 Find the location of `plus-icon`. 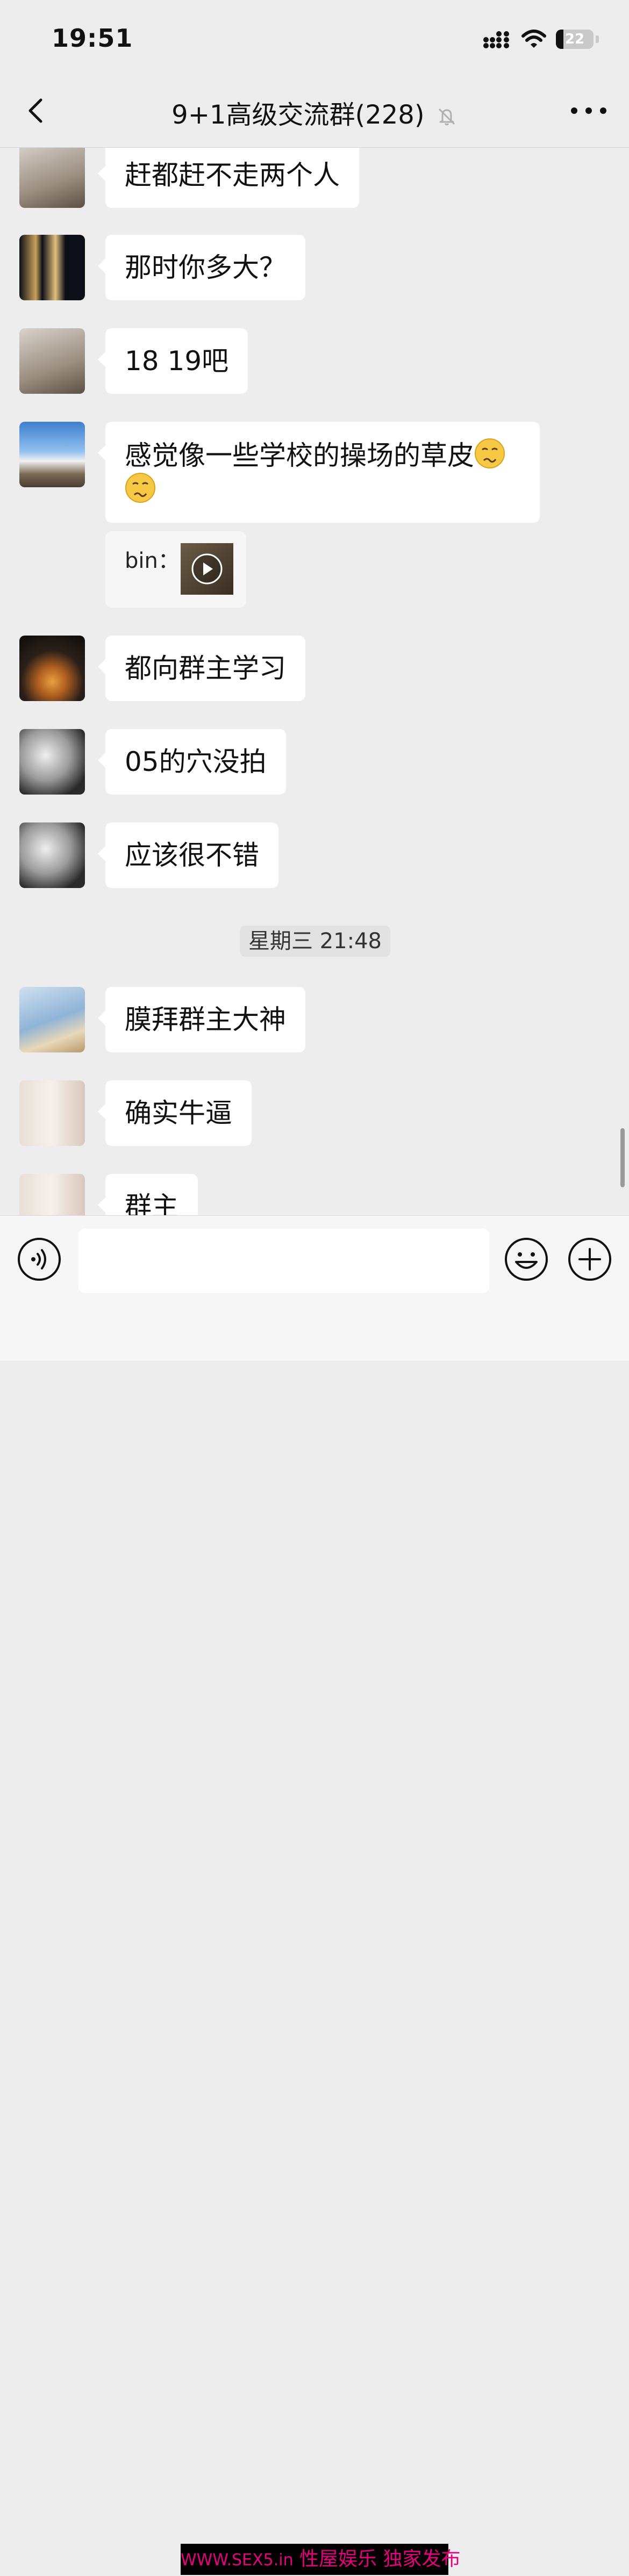

plus-icon is located at coordinates (590, 1259).